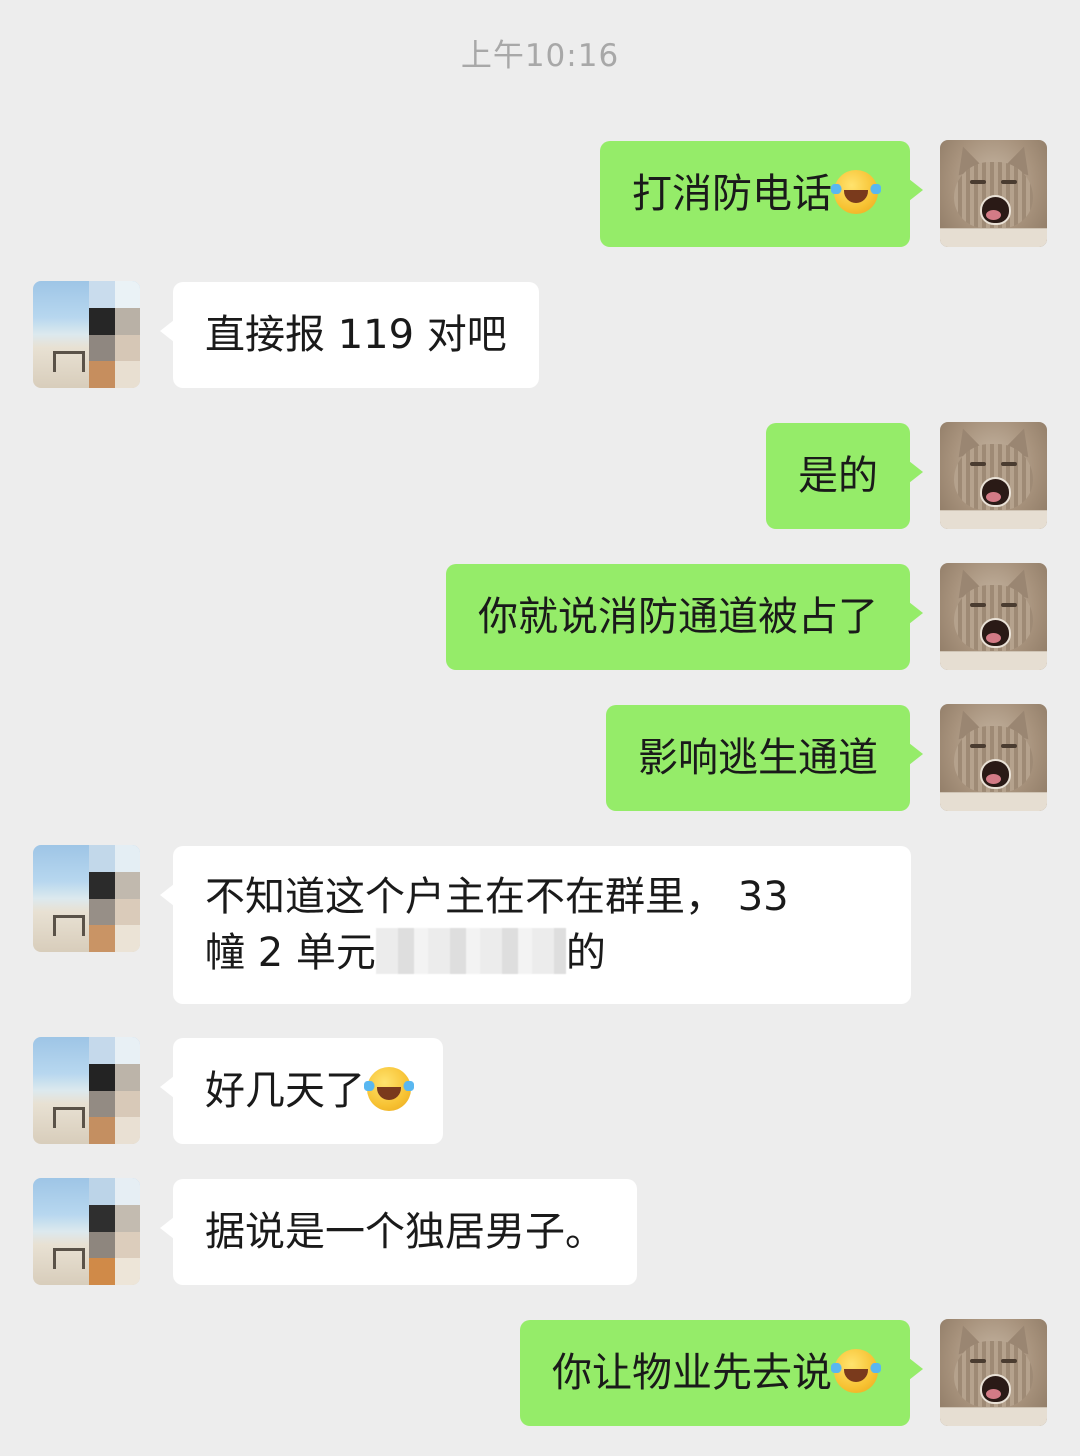  What do you see at coordinates (838, 476) in the screenshot?
I see `message-text: 是的` at bounding box center [838, 476].